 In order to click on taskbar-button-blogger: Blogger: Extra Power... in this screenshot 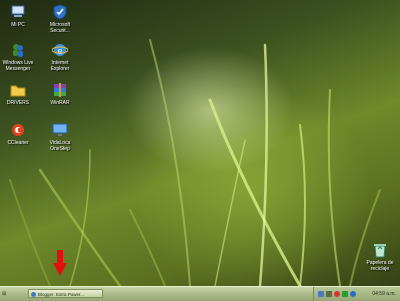, I will do `click(65, 293)`.